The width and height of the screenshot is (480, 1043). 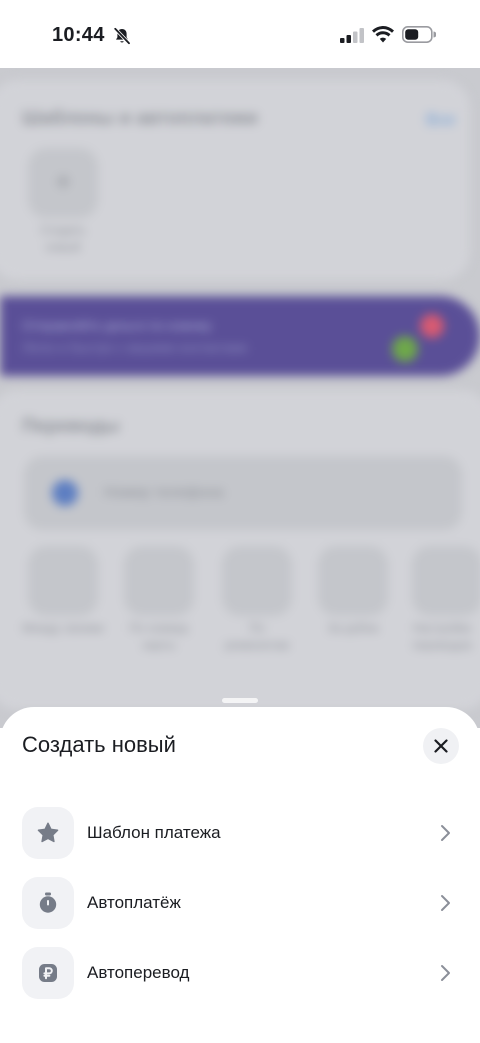 I want to click on close-icon, so click(x=441, y=746).